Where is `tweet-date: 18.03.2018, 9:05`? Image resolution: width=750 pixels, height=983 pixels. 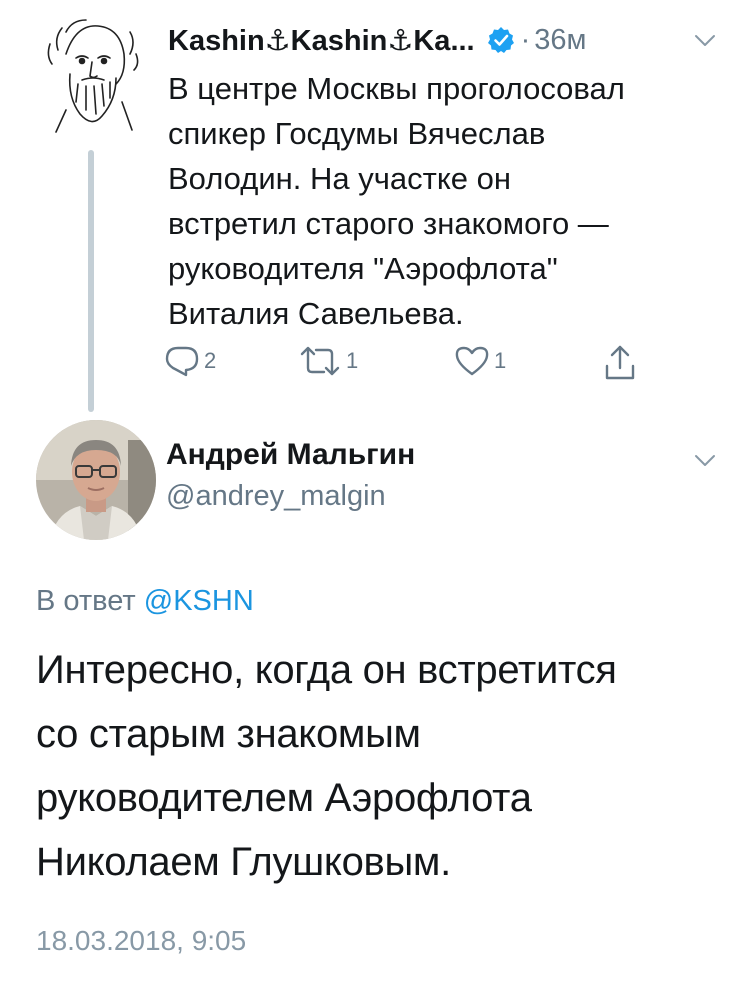
tweet-date: 18.03.2018, 9:05 is located at coordinates (141, 940).